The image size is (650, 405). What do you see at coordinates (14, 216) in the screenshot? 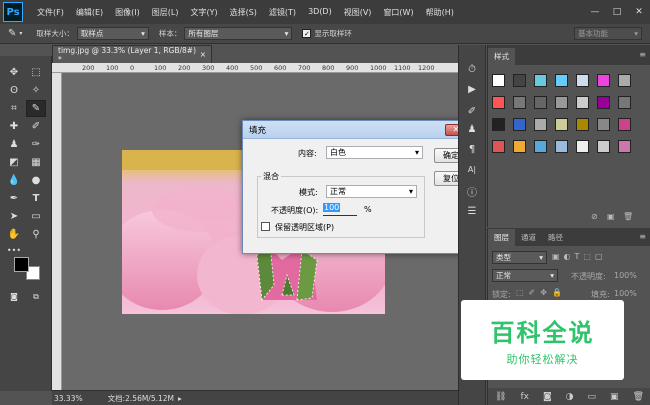
I see `path-selection-icon: ➤` at bounding box center [14, 216].